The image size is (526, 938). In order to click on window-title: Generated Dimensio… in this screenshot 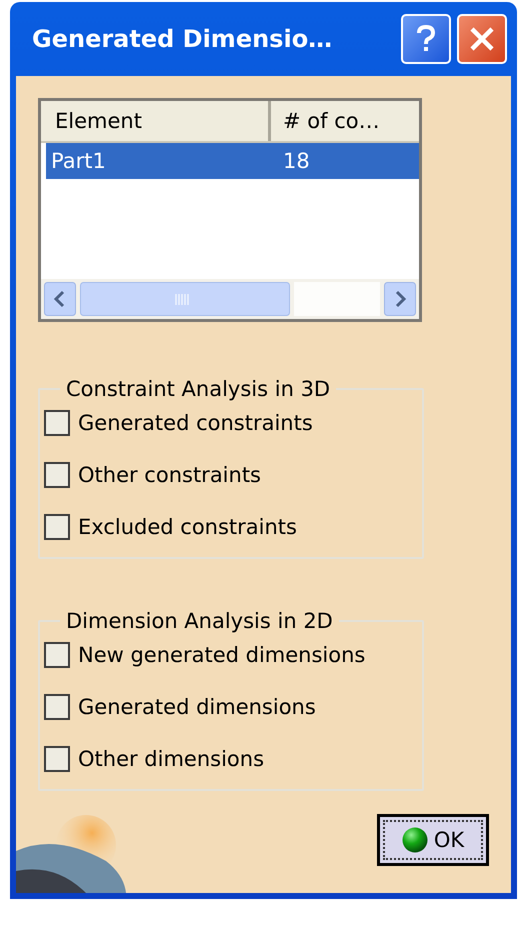, I will do `click(183, 39)`.